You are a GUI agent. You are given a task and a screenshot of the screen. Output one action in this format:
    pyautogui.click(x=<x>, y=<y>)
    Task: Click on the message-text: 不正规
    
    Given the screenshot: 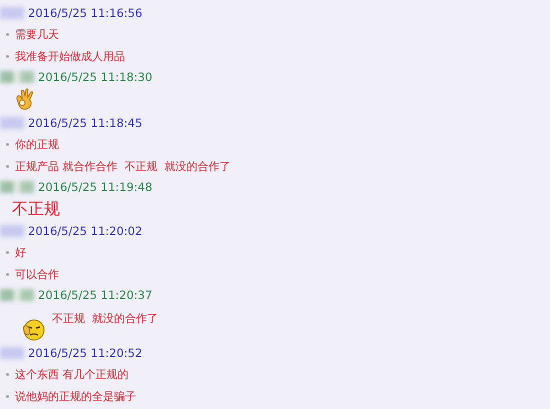 What is the action you would take?
    pyautogui.click(x=36, y=209)
    